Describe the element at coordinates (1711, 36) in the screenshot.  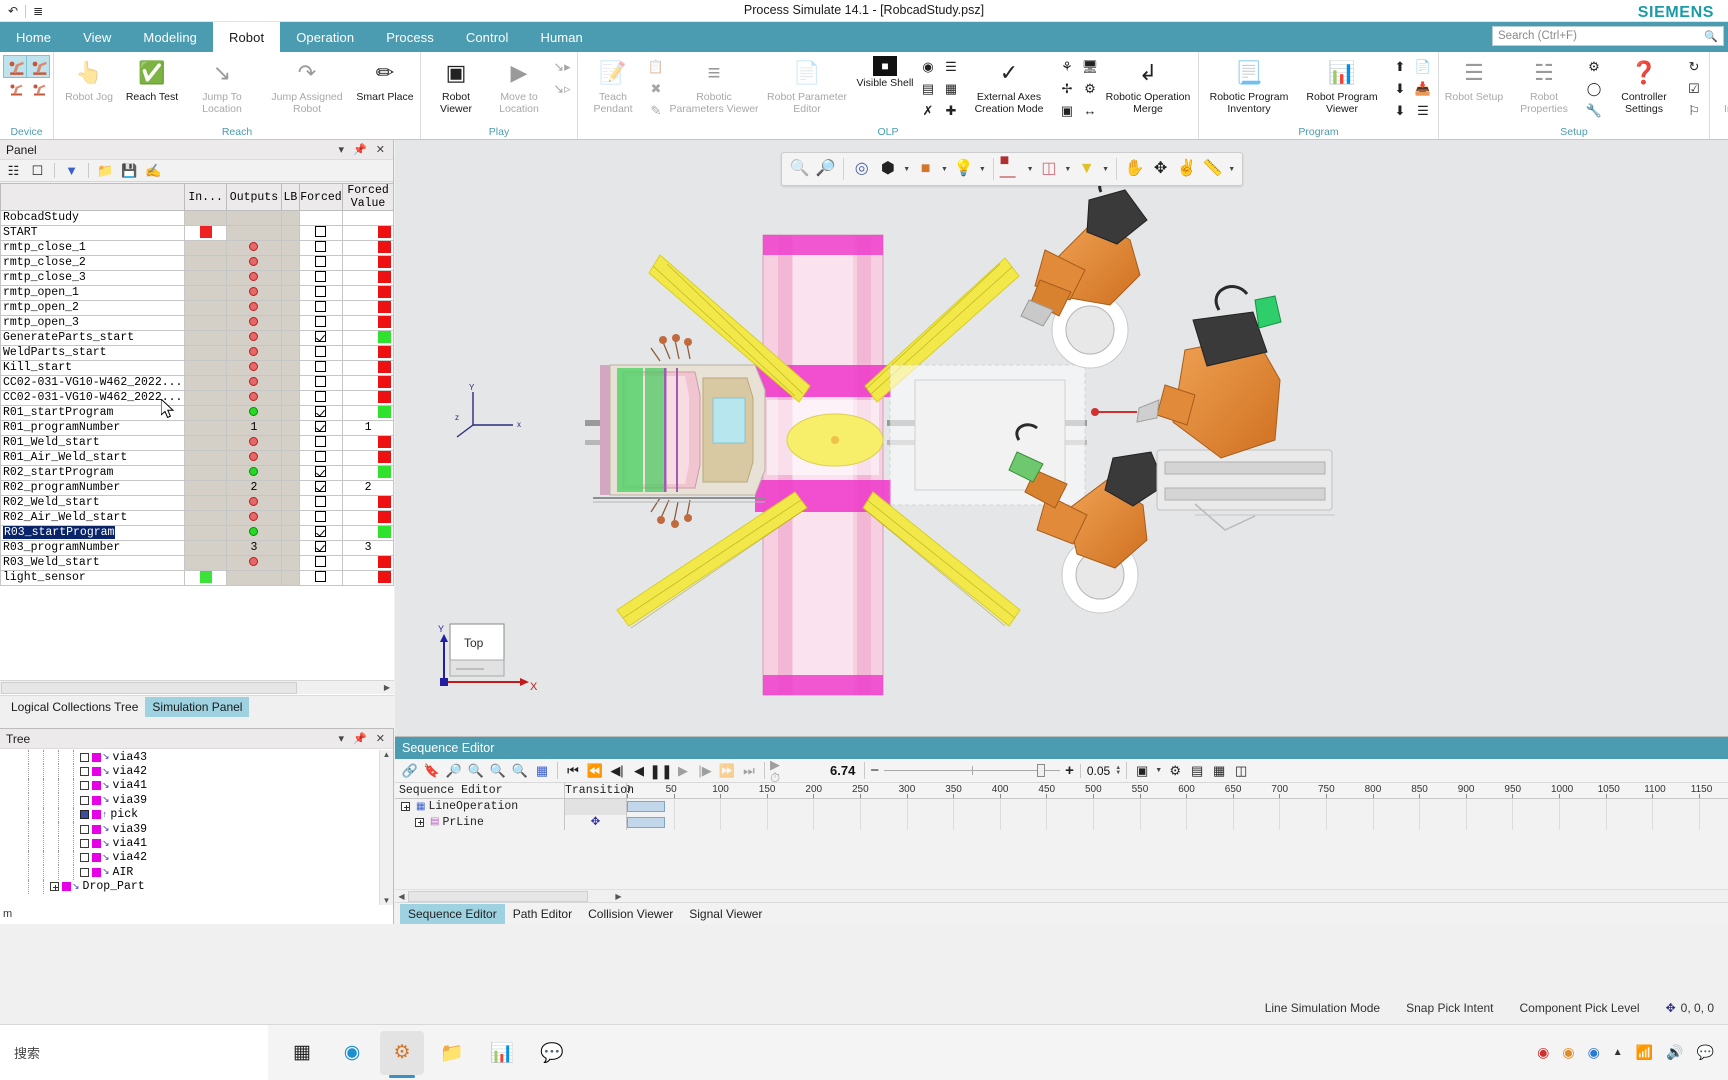
I see `search-icon: 🔍` at that location.